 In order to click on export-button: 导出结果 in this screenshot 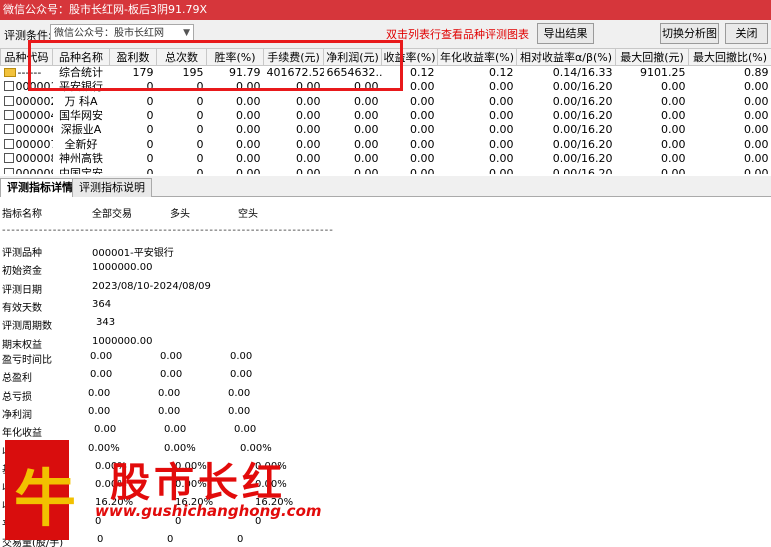, I will do `click(565, 33)`.